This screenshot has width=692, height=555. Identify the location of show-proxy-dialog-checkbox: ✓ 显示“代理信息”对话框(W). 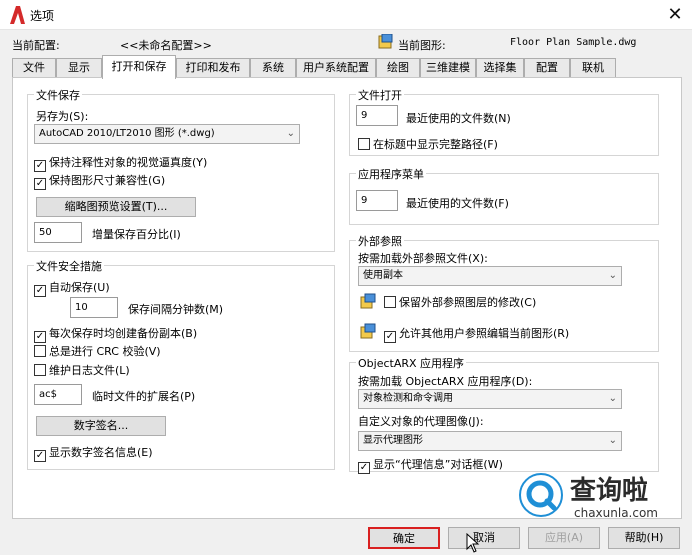
(430, 466).